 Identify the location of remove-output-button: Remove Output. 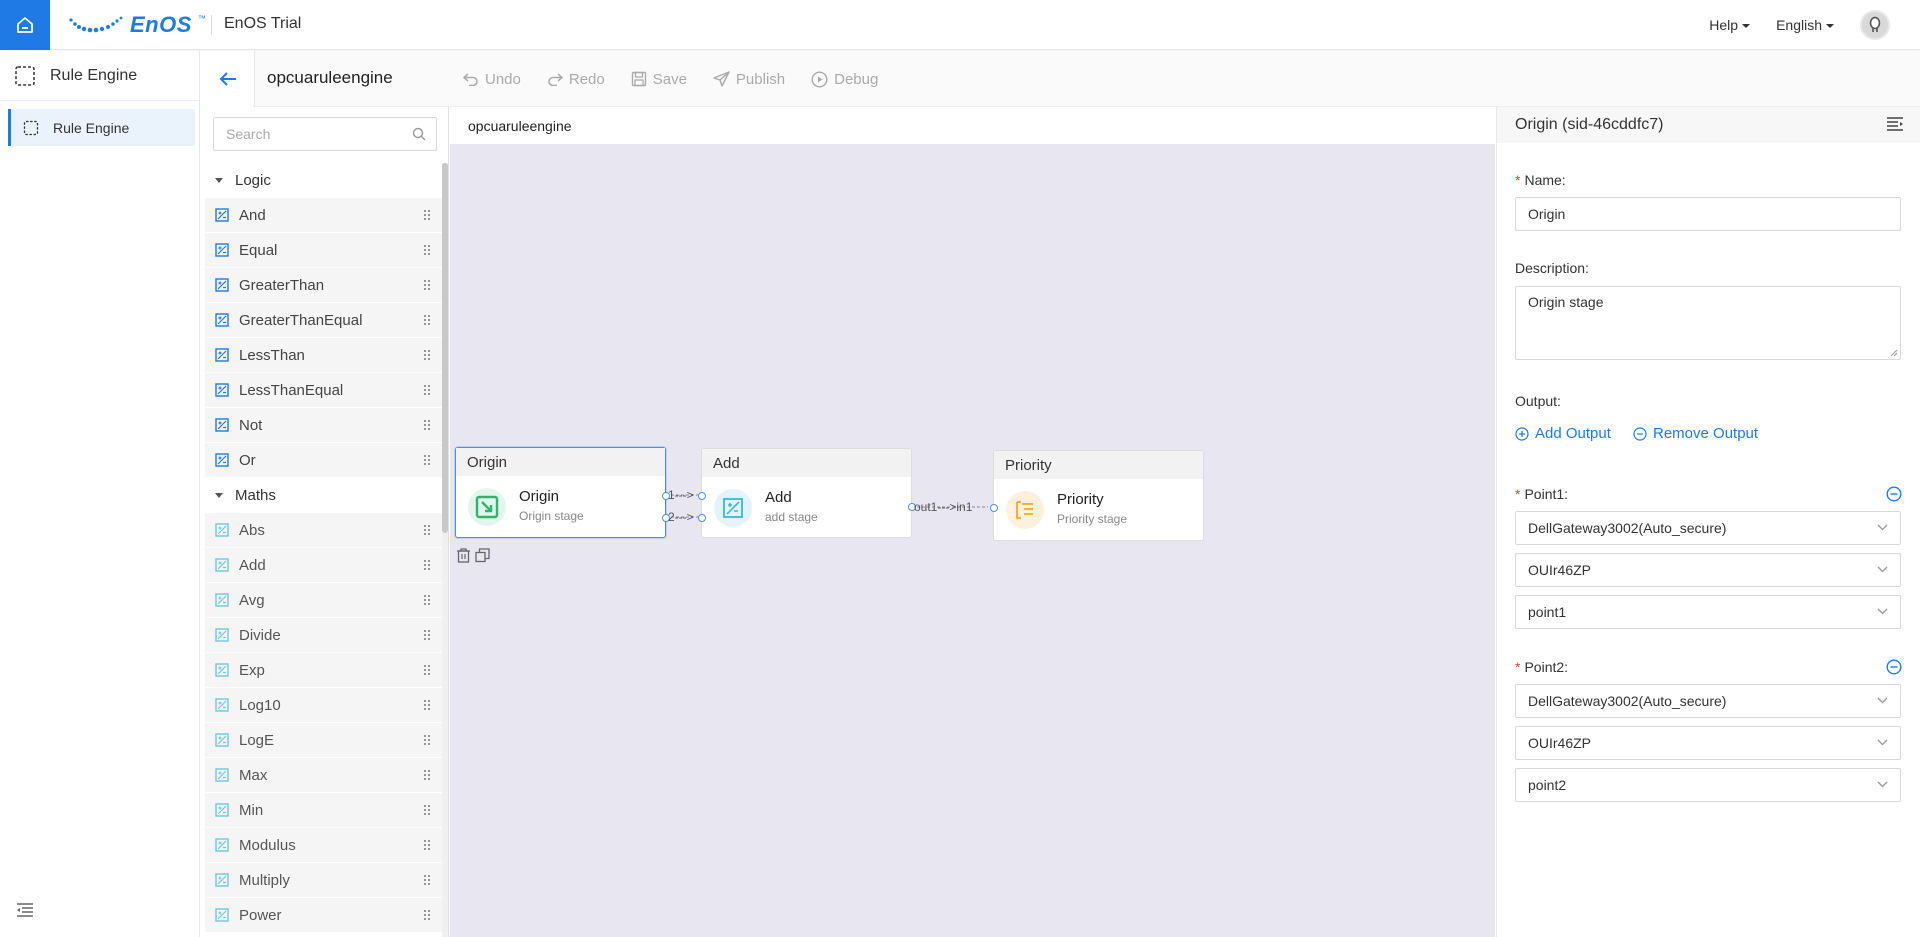
(1695, 433).